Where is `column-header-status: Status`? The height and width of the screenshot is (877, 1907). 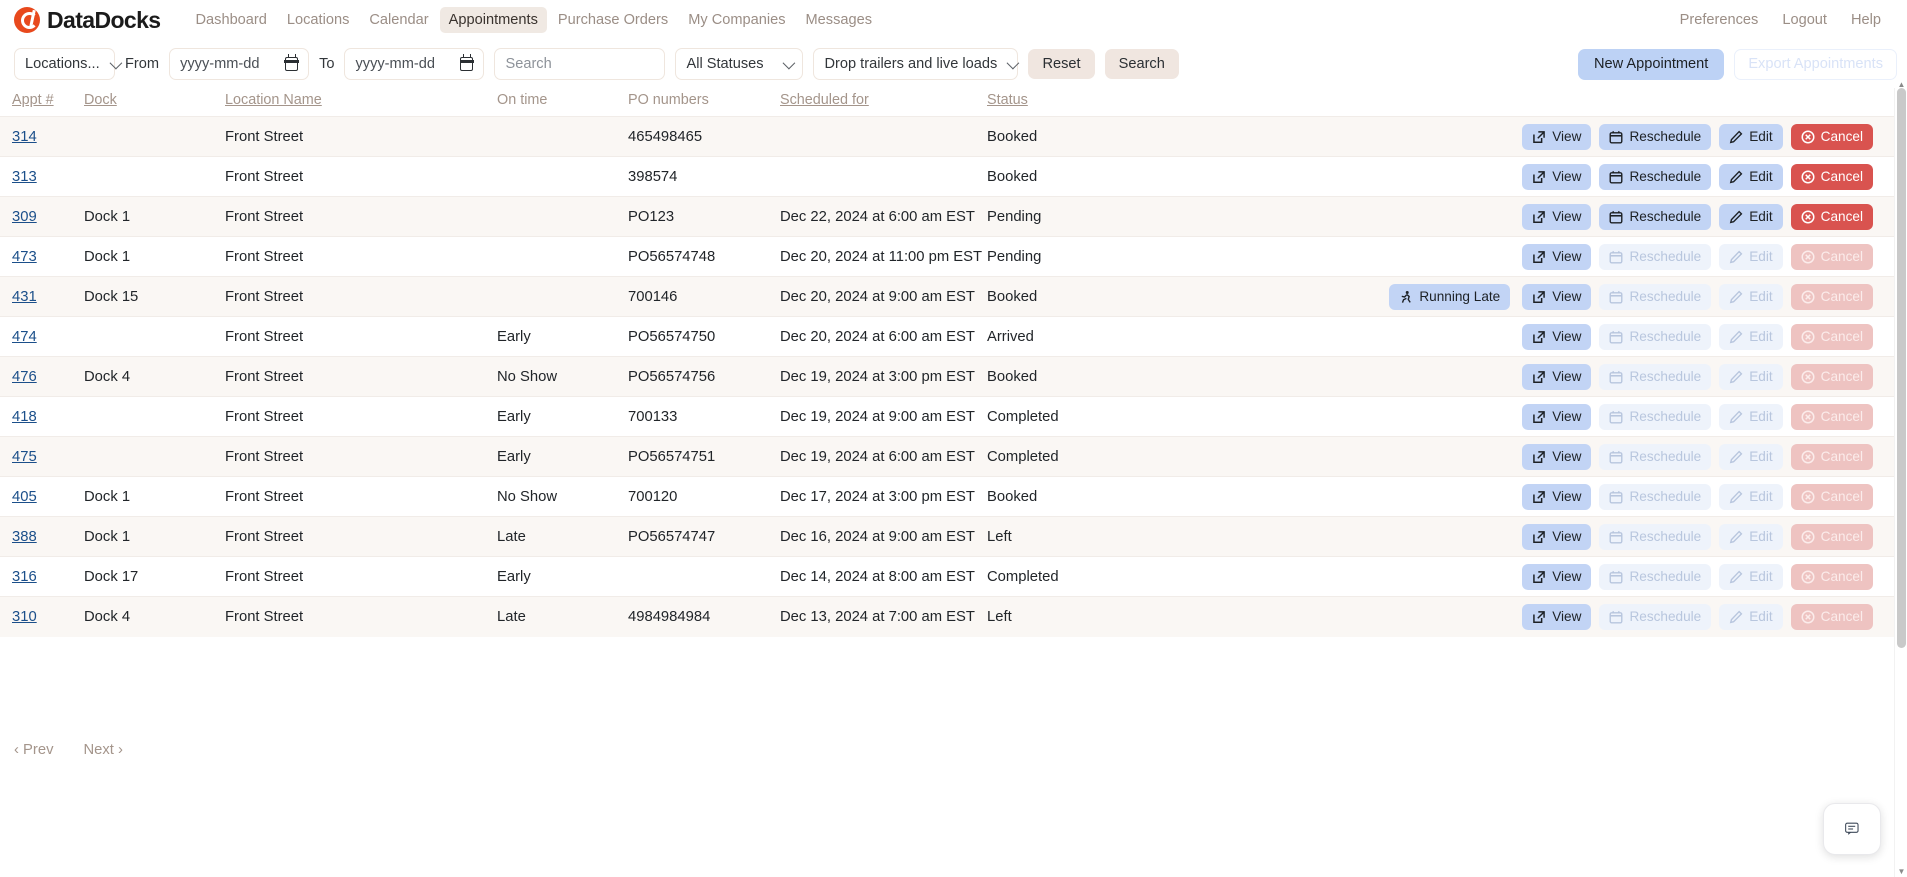 column-header-status: Status is located at coordinates (1112, 102).